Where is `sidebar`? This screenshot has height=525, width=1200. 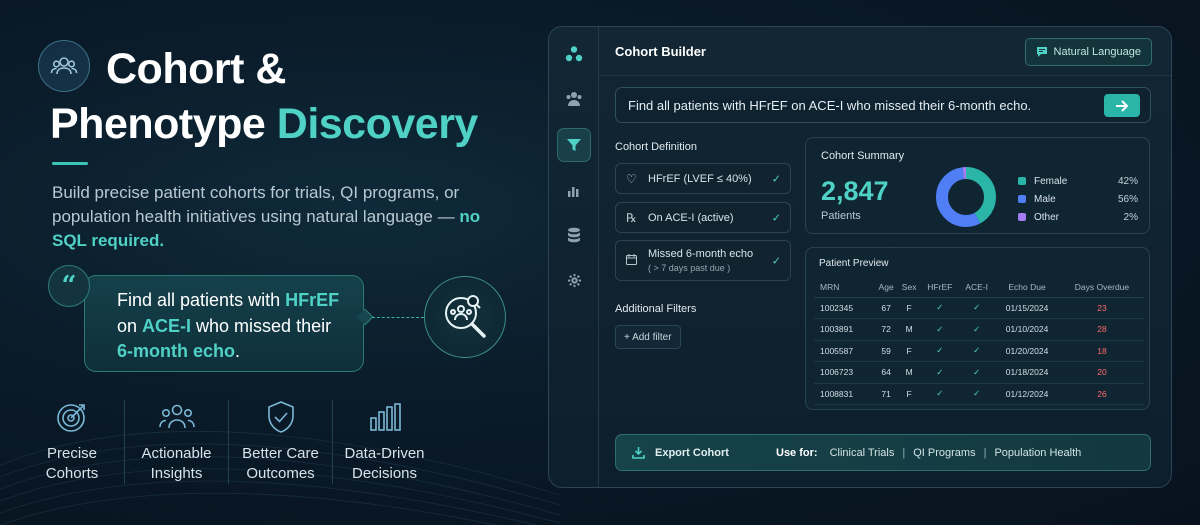 sidebar is located at coordinates (574, 257).